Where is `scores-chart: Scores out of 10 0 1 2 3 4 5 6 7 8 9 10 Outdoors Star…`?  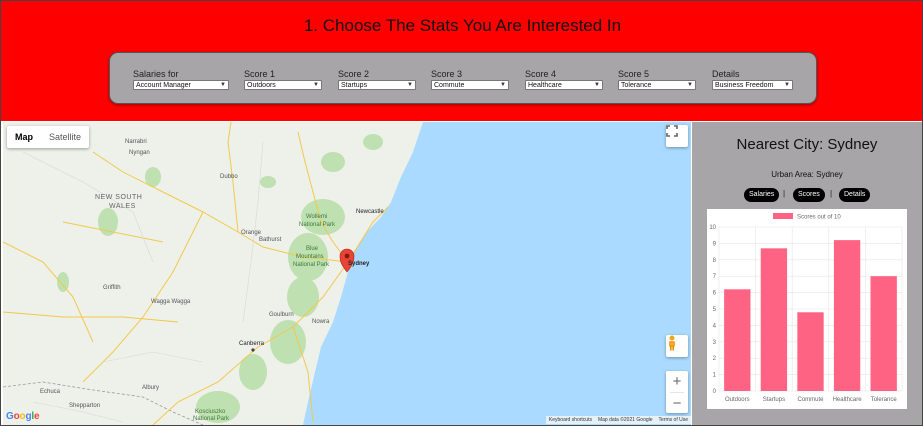
scores-chart: Scores out of 10 0 1 2 3 4 5 6 7 8 9 10 Outdoors Star… is located at coordinates (807, 309).